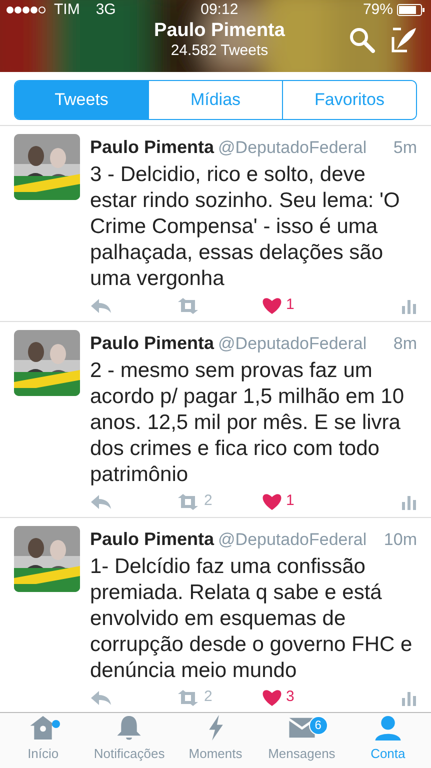 The height and width of the screenshot is (768, 431). Describe the element at coordinates (349, 99) in the screenshot. I see `profile-tab: Favoritos` at that location.